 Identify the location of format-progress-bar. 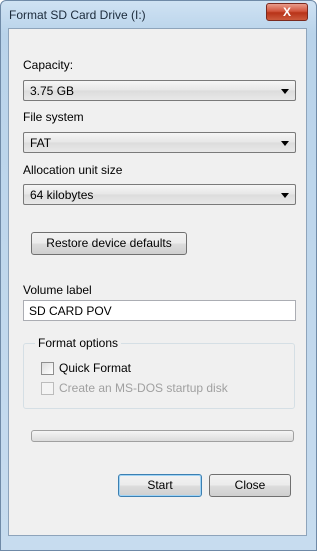
(162, 436).